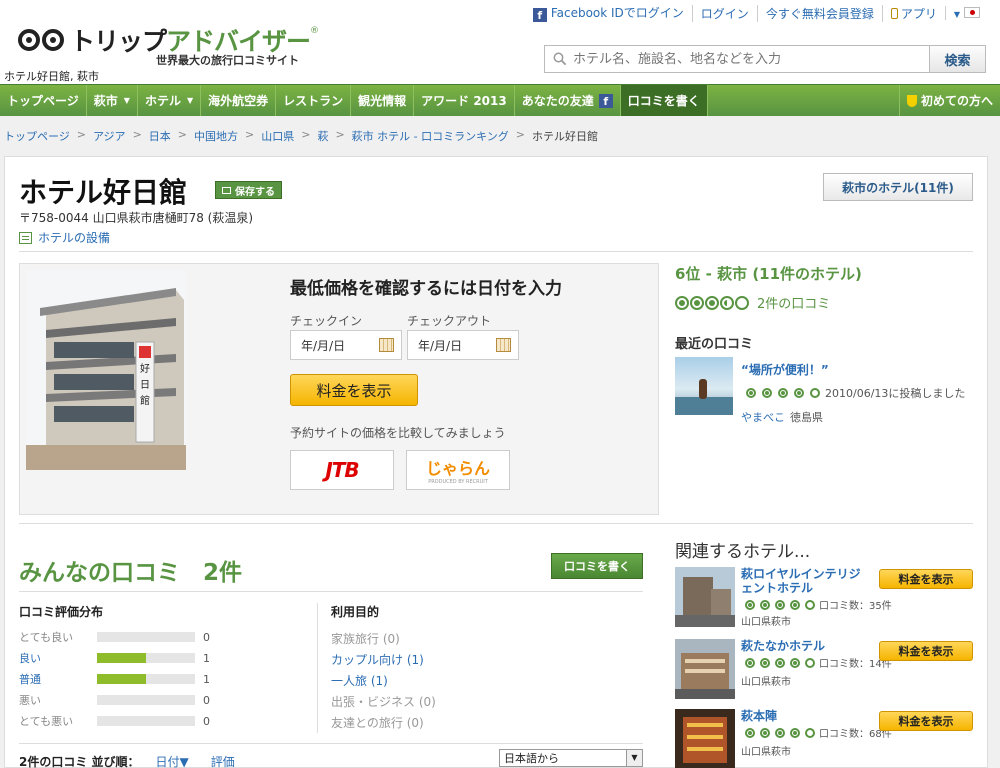 This screenshot has width=1000, height=768. What do you see at coordinates (227, 60) in the screenshot?
I see `tagline: 世界最大の旅行口コミサイト` at bounding box center [227, 60].